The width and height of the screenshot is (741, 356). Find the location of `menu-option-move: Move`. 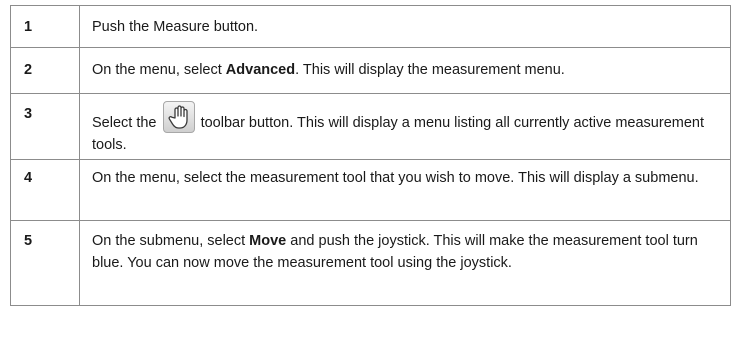

menu-option-move: Move is located at coordinates (268, 241).